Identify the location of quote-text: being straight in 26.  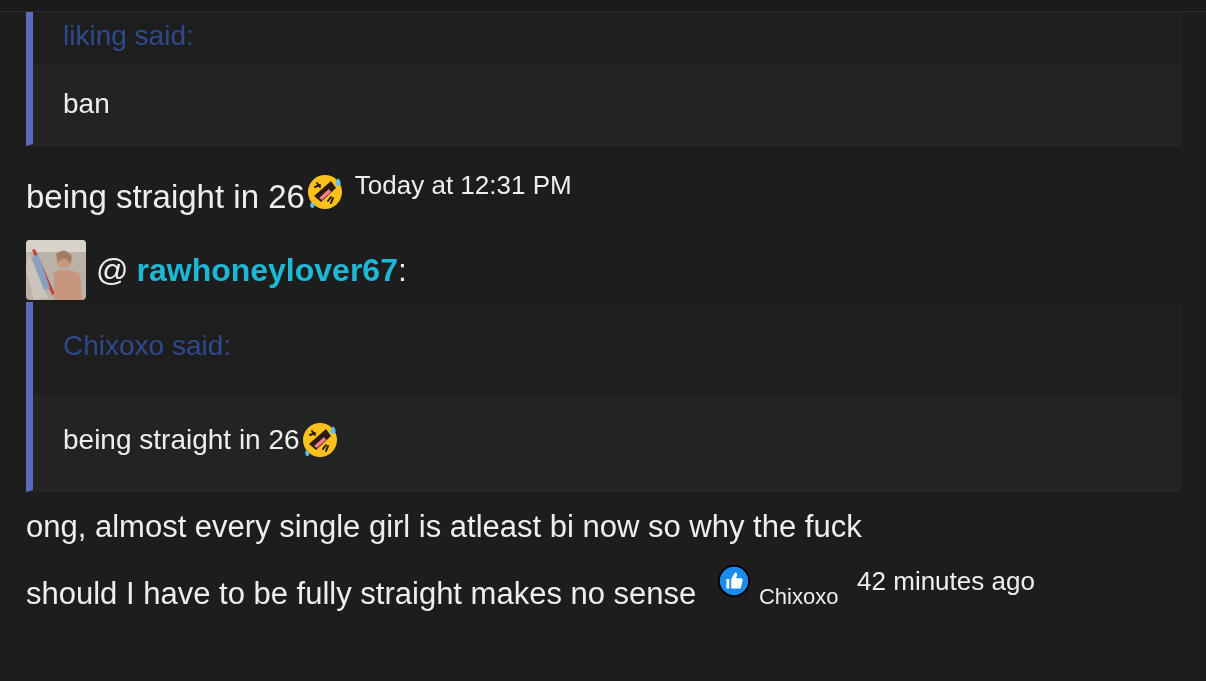
(181, 440).